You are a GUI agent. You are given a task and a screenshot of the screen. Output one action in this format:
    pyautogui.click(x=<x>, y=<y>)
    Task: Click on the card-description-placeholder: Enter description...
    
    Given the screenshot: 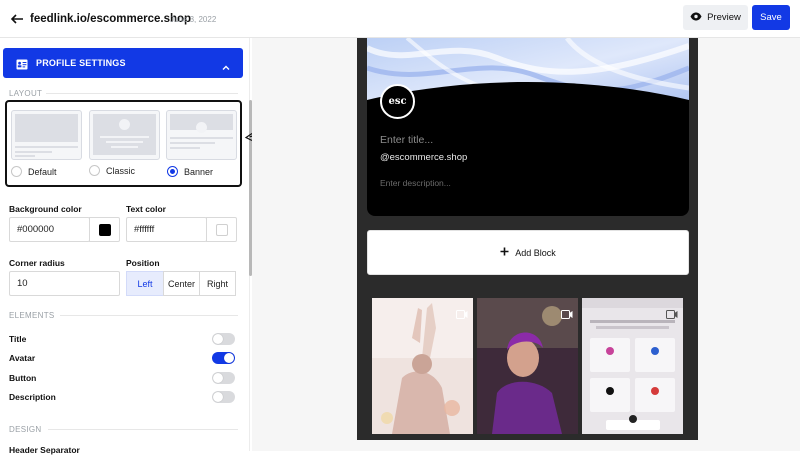 What is the action you would take?
    pyautogui.click(x=415, y=183)
    